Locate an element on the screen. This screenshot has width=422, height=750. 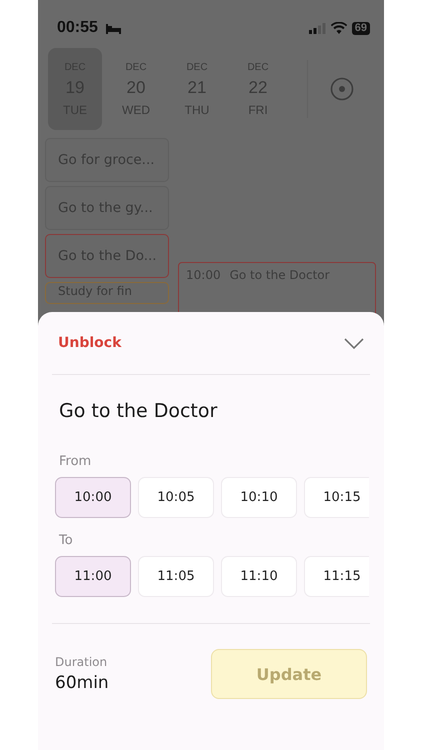
time-chip: 10:10 is located at coordinates (259, 497).